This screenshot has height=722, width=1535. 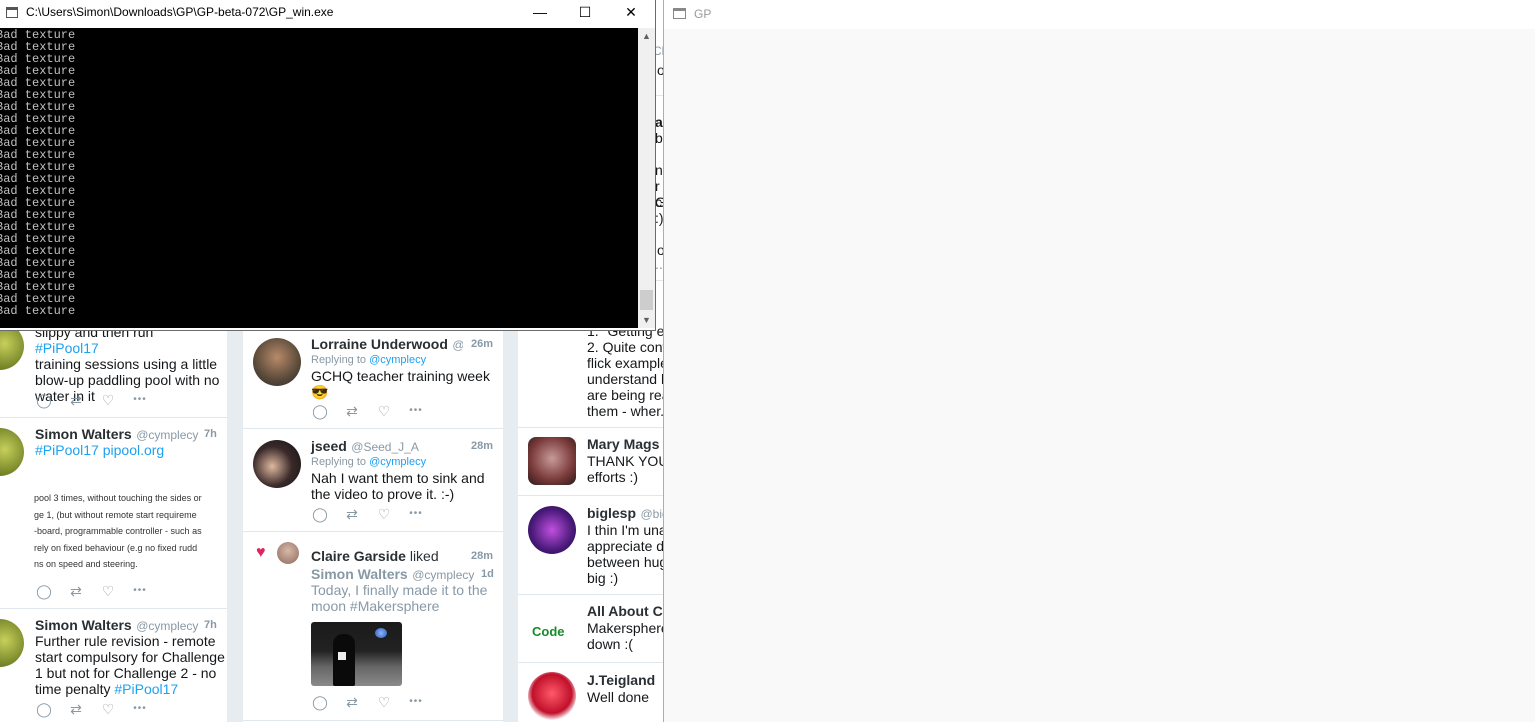 I want to click on like-header: Claire Garside liked, so click(x=375, y=556).